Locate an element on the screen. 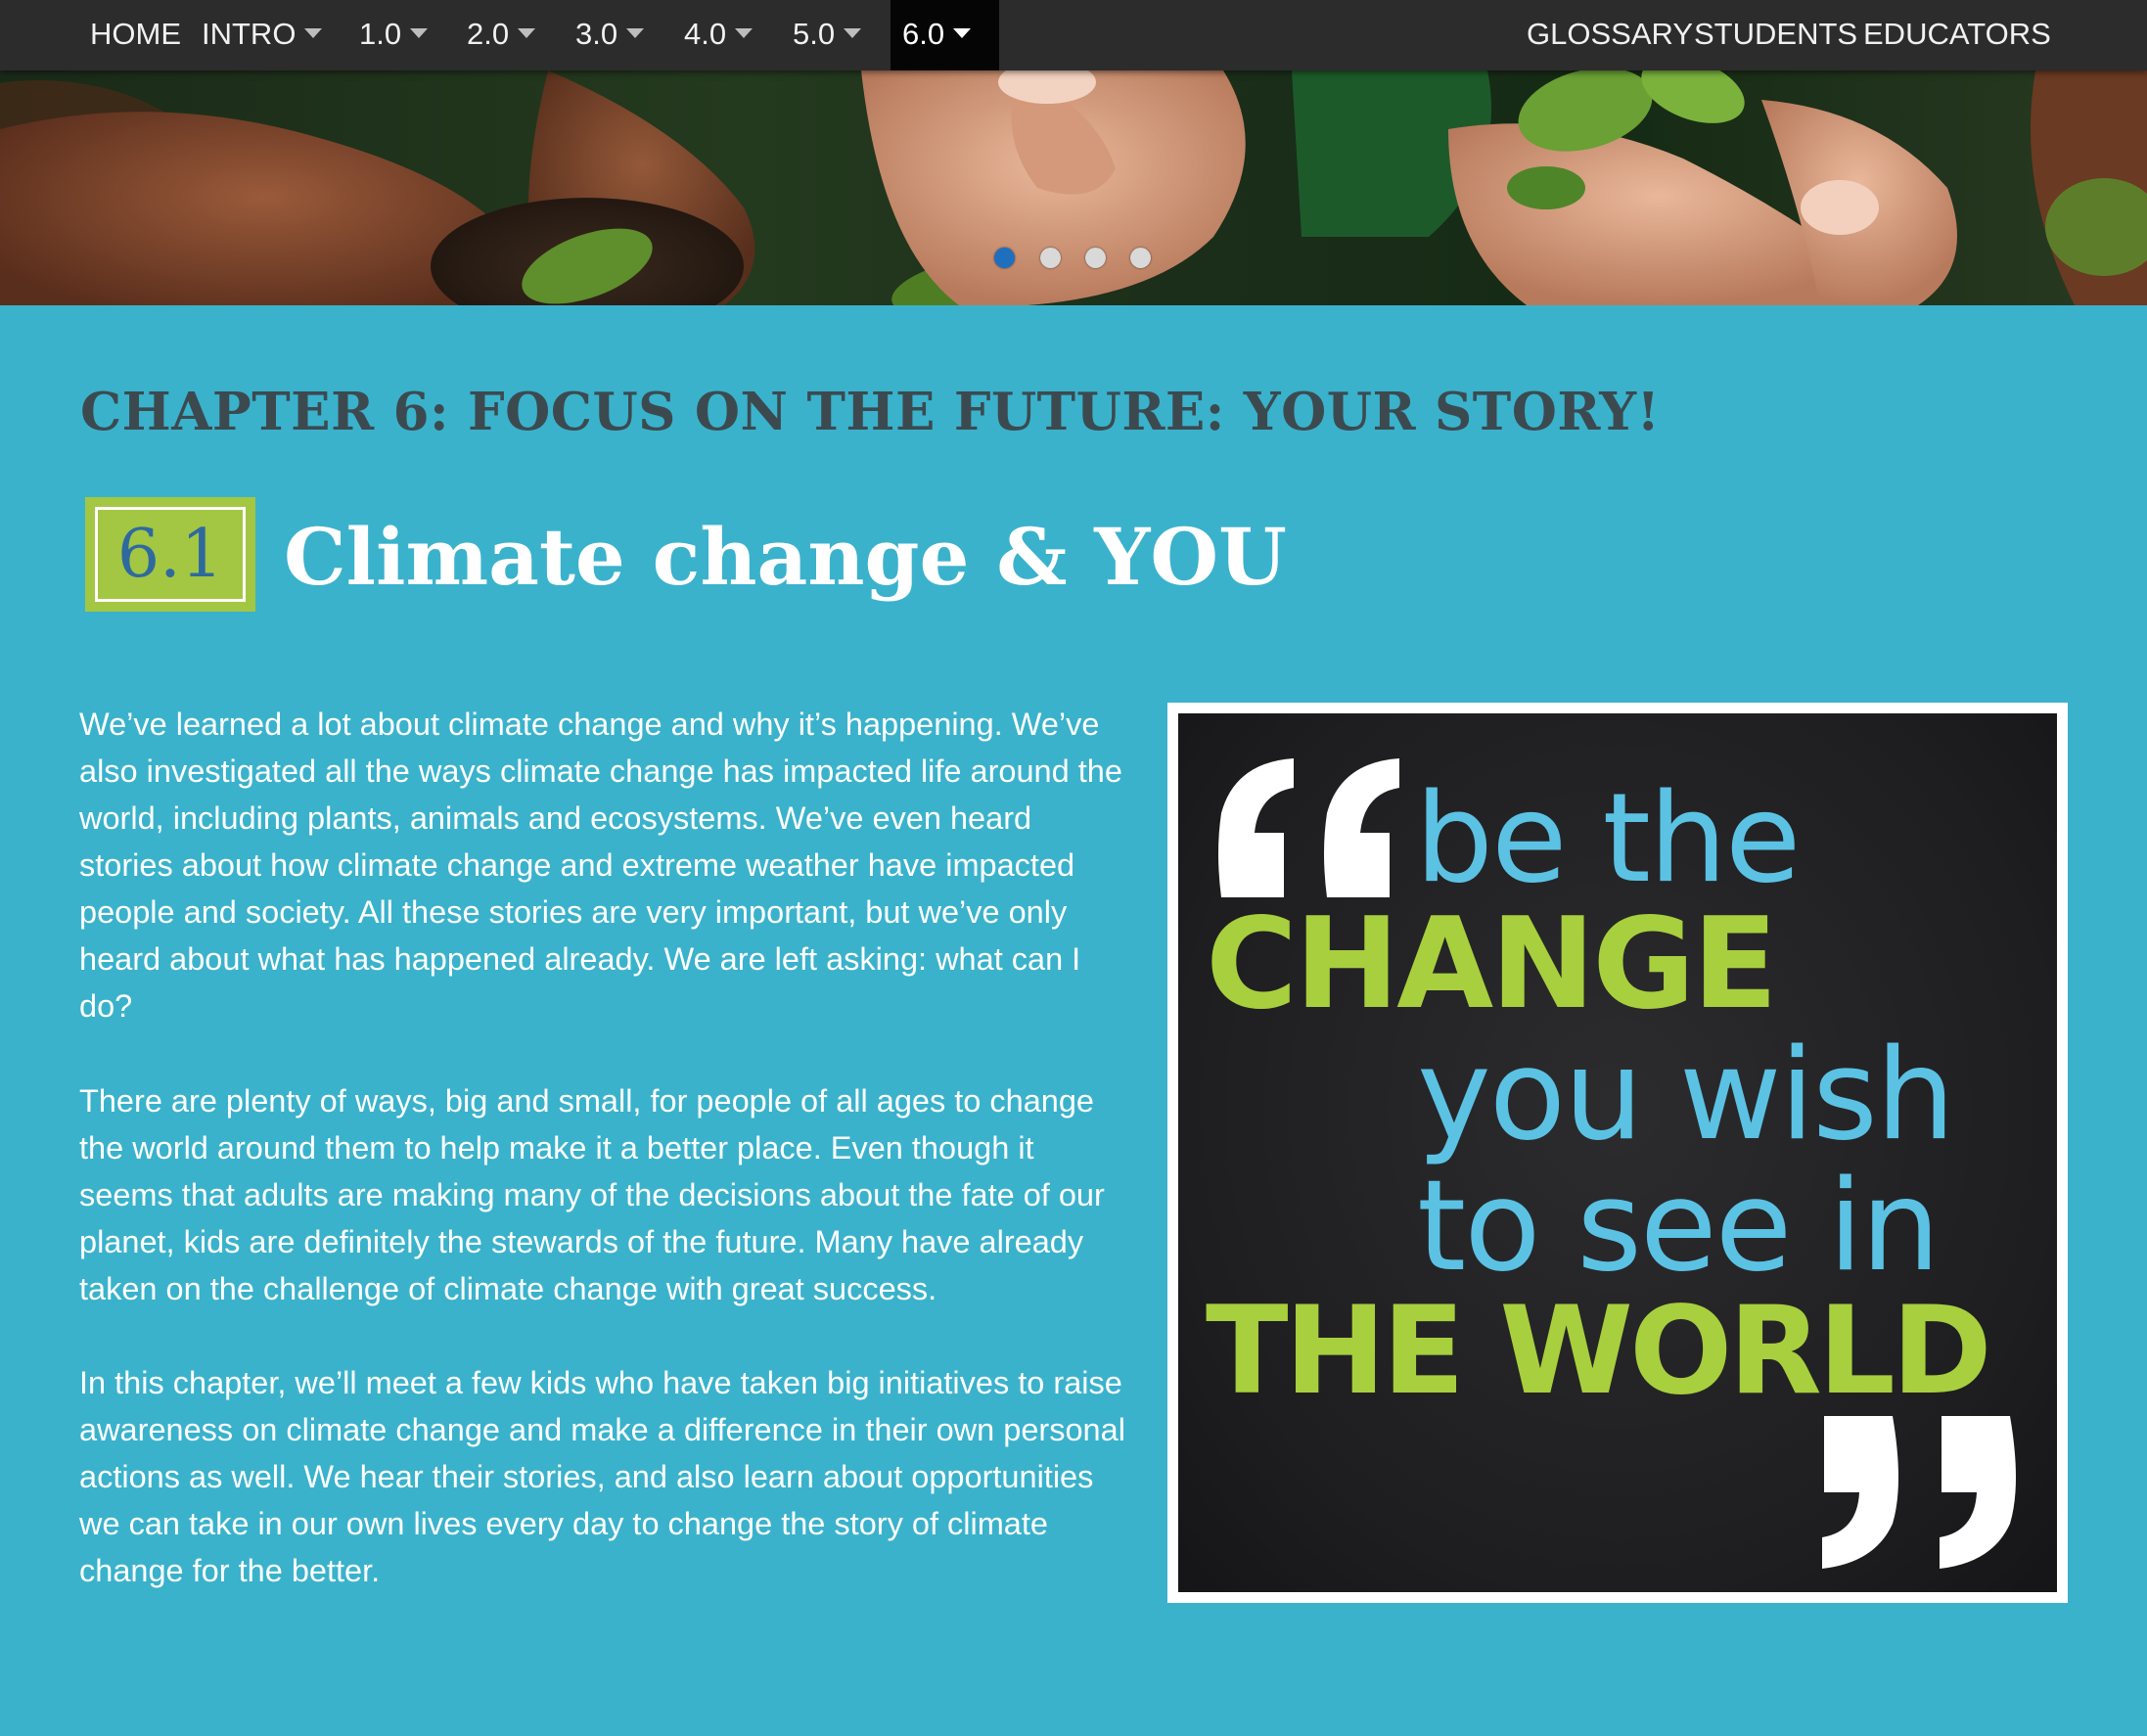  nav-educators-label: EDUCATORS is located at coordinates (1957, 34).